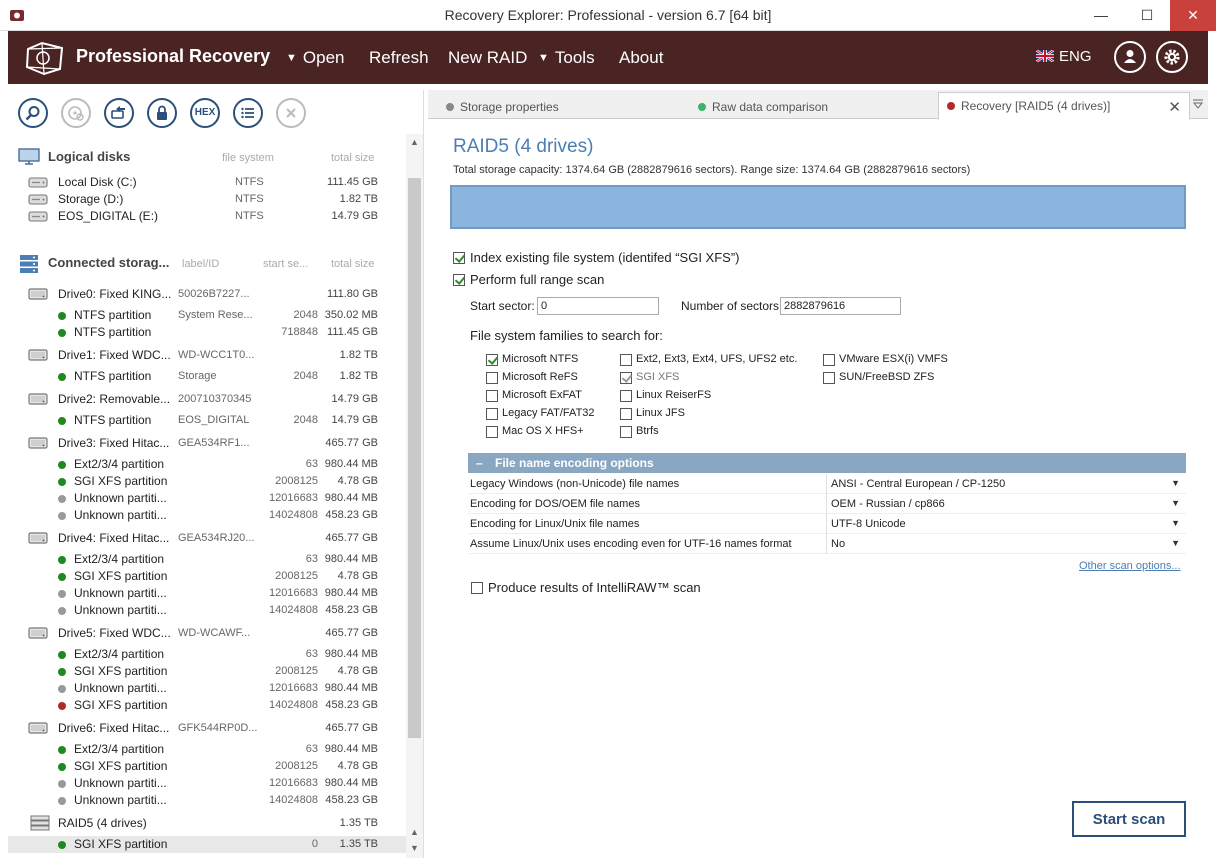  Describe the element at coordinates (1193, 15) in the screenshot. I see `close-button: ✕` at that location.